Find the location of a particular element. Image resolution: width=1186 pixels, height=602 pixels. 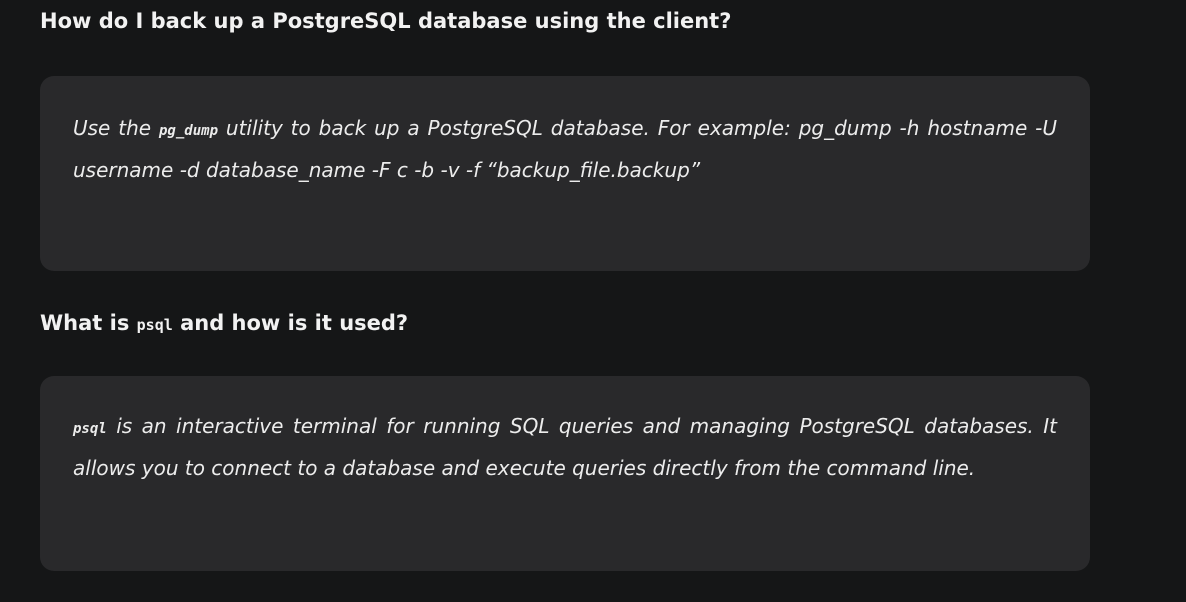

question-text-prefix: What is is located at coordinates (88, 323).